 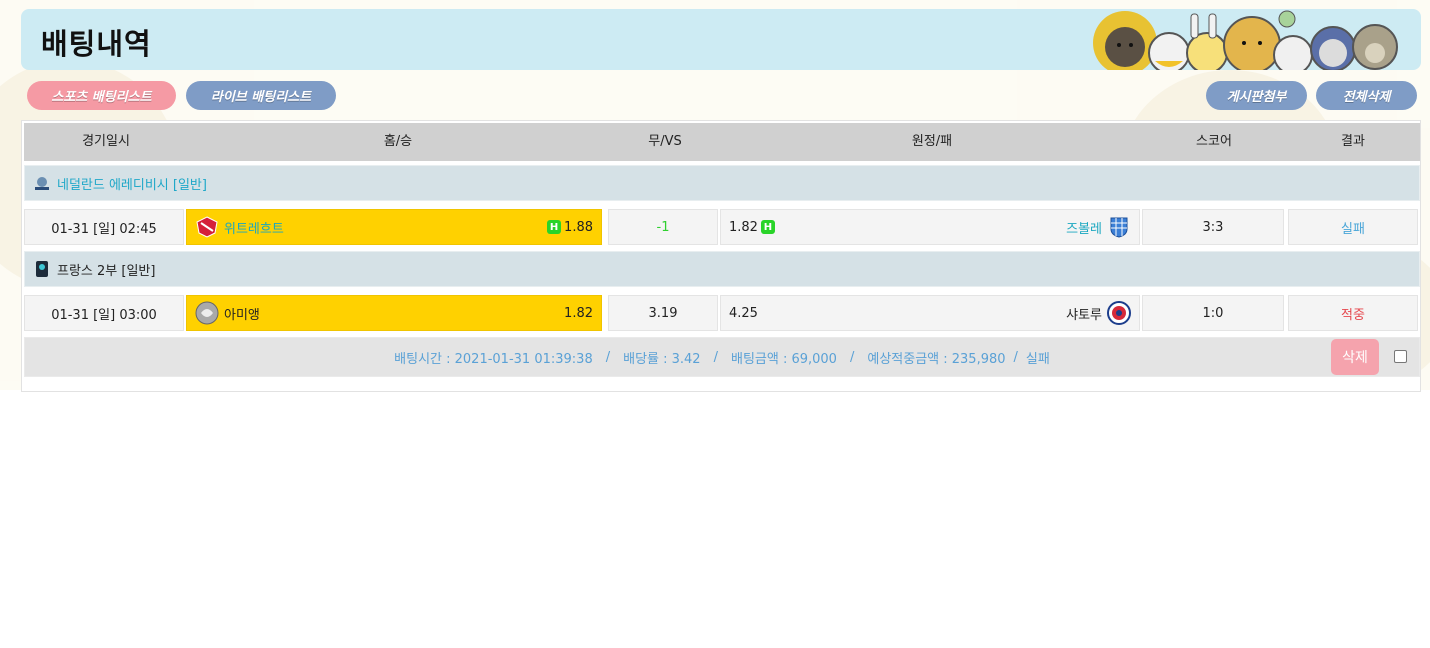 I want to click on league-row: 네덜란드 에레디비시 [일반], so click(x=722, y=183).